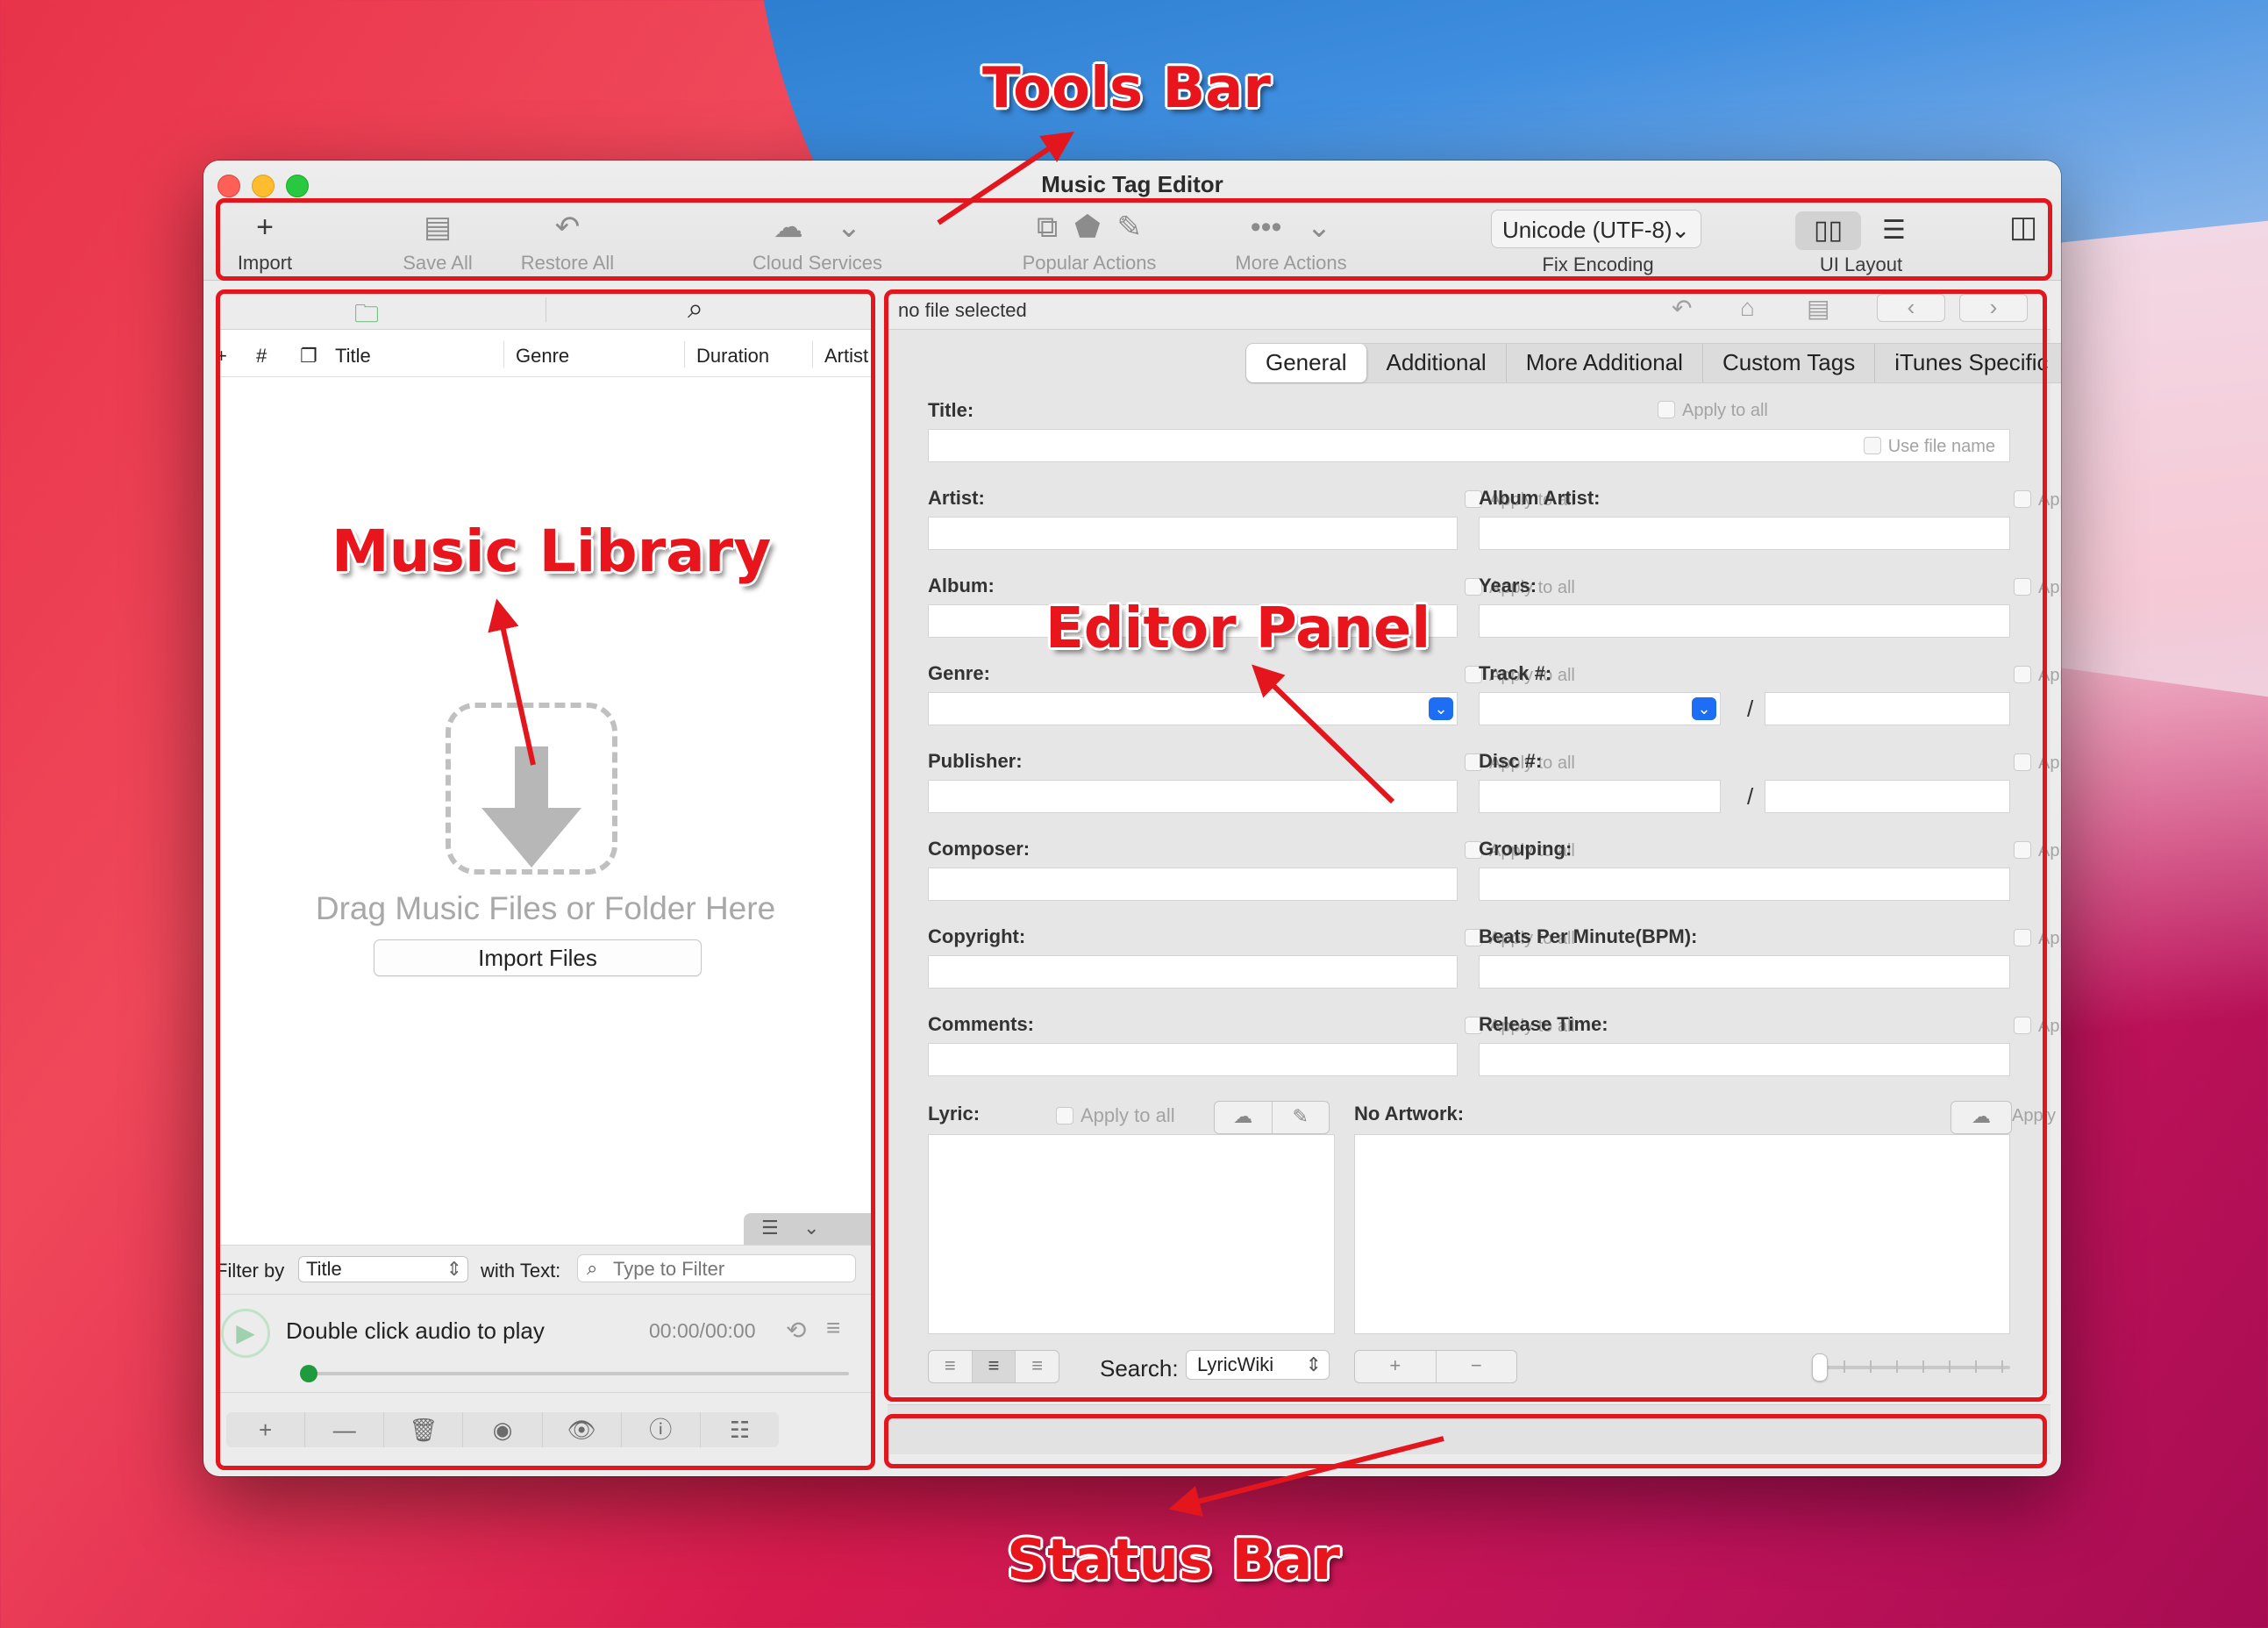 This screenshot has width=2268, height=1628. Describe the element at coordinates (1134, 240) in the screenshot. I see `tools-bar-highlight` at that location.